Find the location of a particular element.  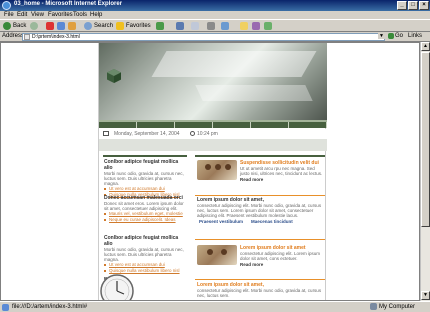

search-button: Search is located at coordinates (98, 26).